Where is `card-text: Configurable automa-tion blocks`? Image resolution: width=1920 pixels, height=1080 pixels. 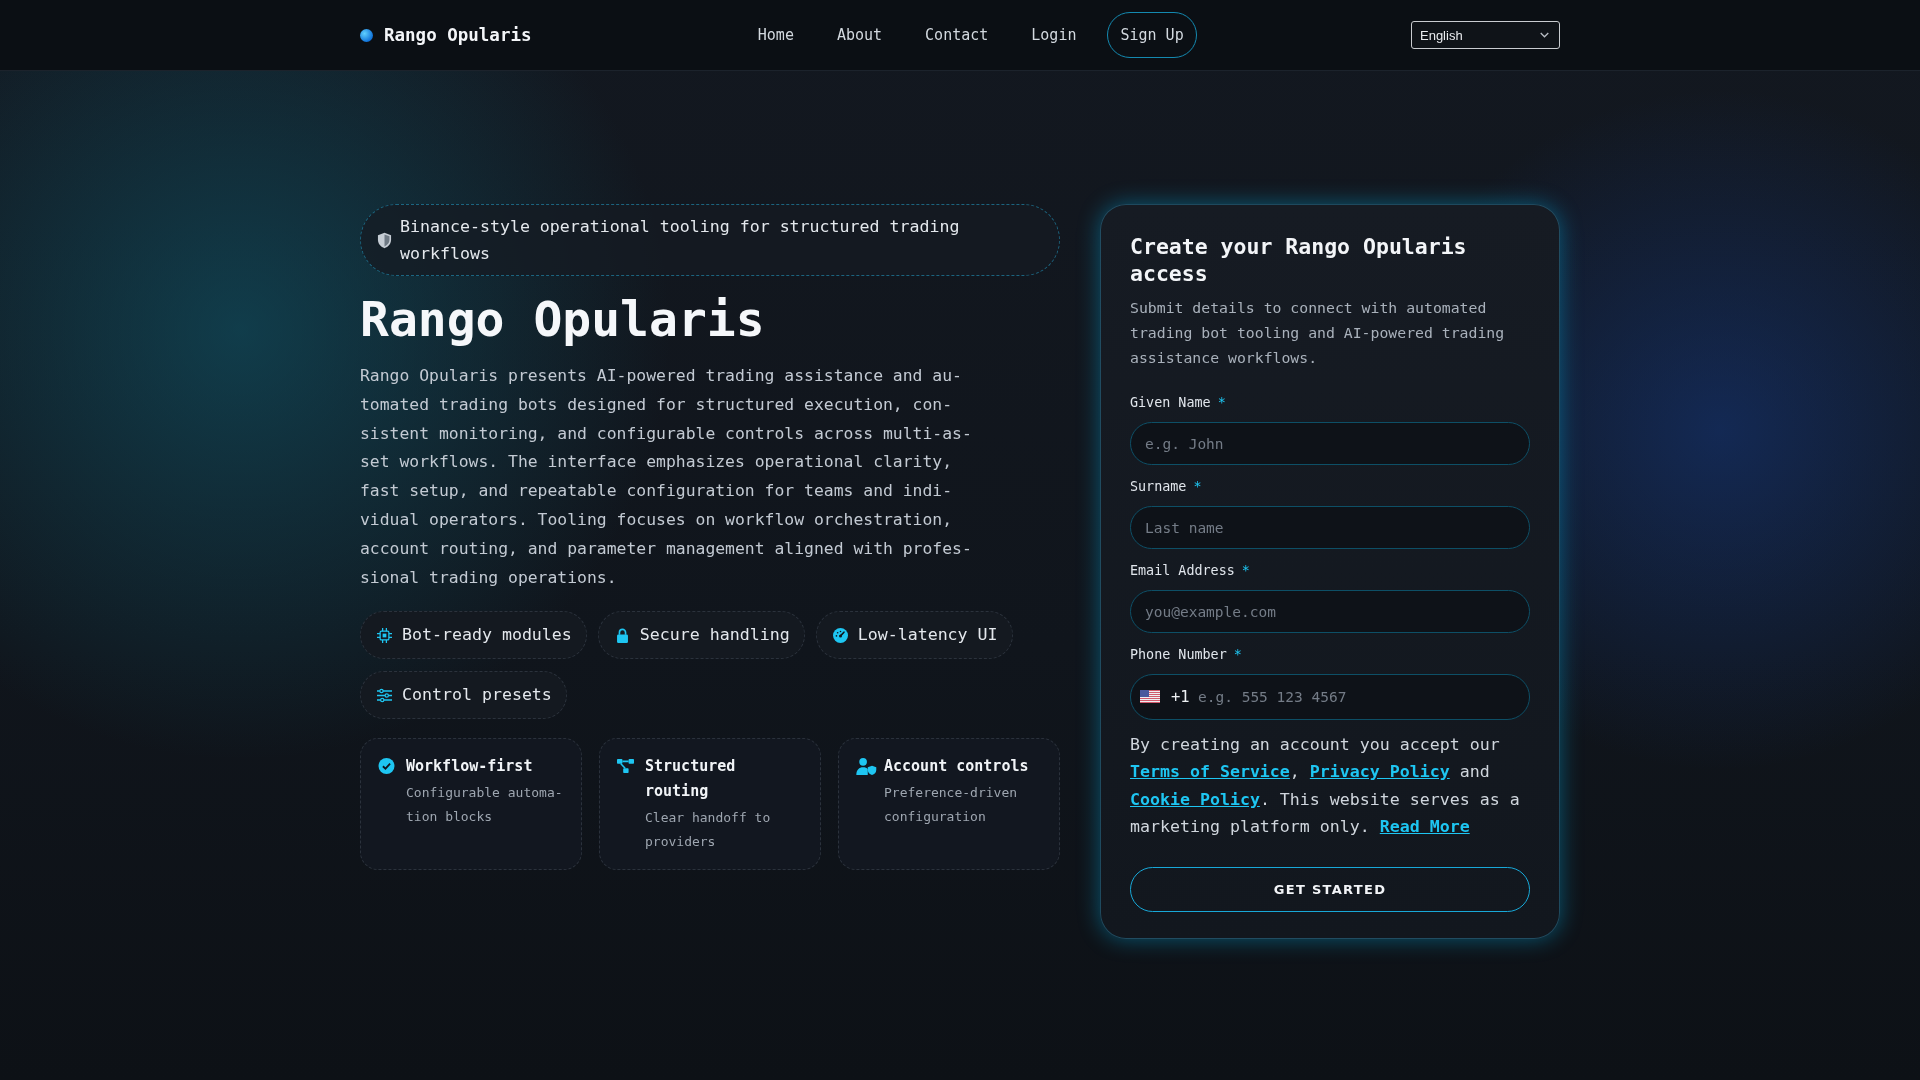 card-text: Configurable automa-tion blocks is located at coordinates (485, 805).